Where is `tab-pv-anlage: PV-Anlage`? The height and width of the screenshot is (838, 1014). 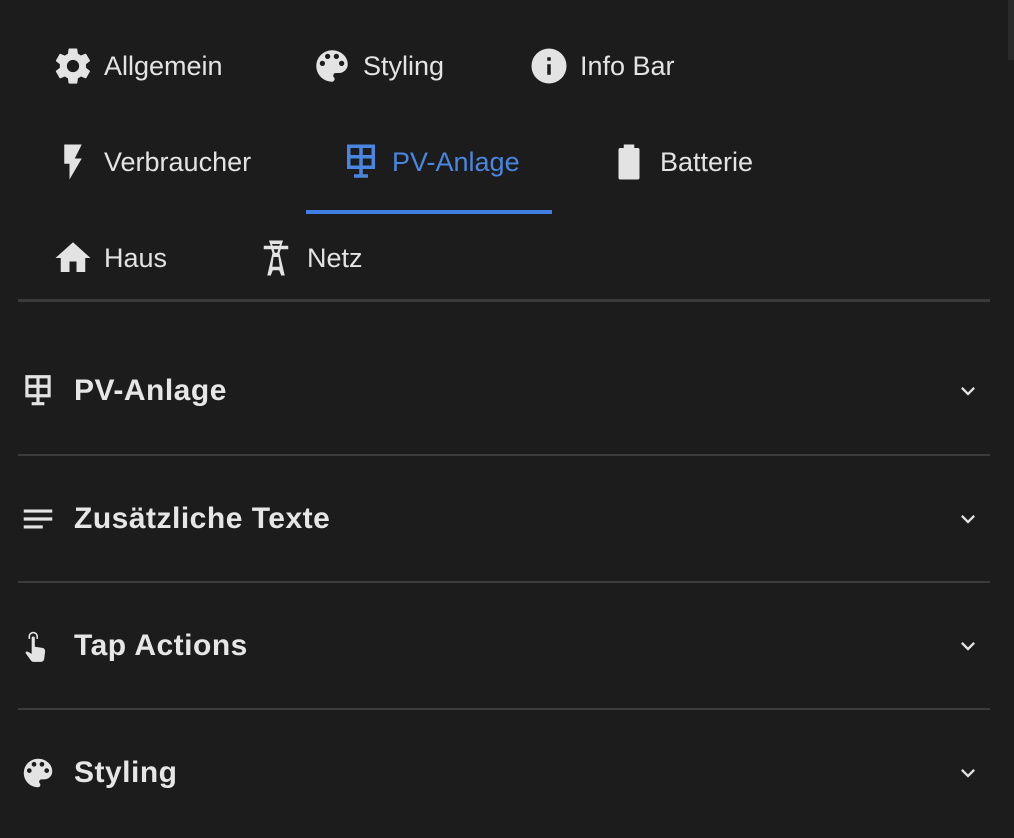 tab-pv-anlage: PV-Anlage is located at coordinates (429, 164).